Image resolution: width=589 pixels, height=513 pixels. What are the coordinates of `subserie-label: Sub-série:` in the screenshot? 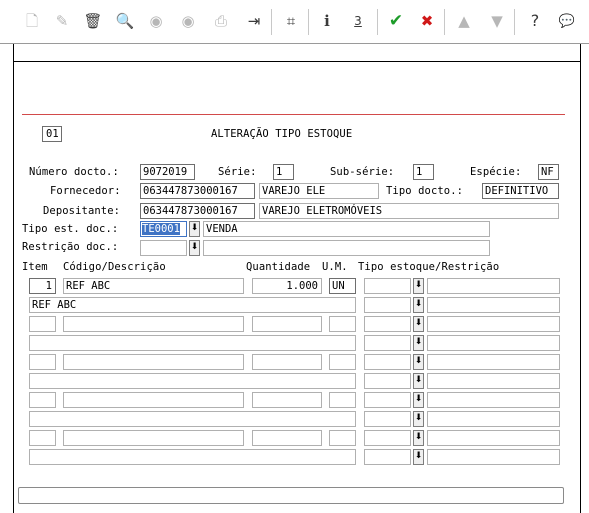 It's located at (362, 172).